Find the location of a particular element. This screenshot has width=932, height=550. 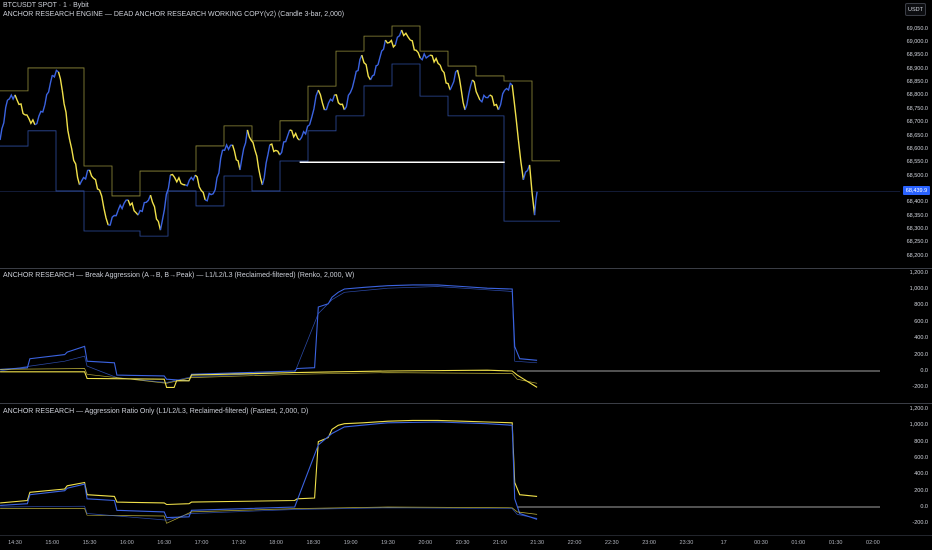

time-tick: 19:00 is located at coordinates (350, 543).